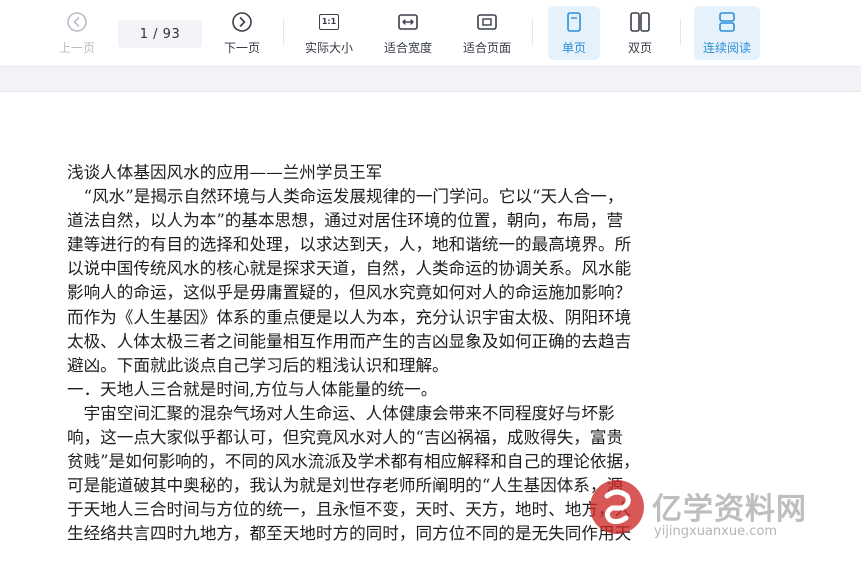 This screenshot has width=861, height=568. Describe the element at coordinates (349, 269) in the screenshot. I see `doc-line: 以说中国传统风水的核心就是探求天道，自然，人类命运的协调关系。风水能` at that location.